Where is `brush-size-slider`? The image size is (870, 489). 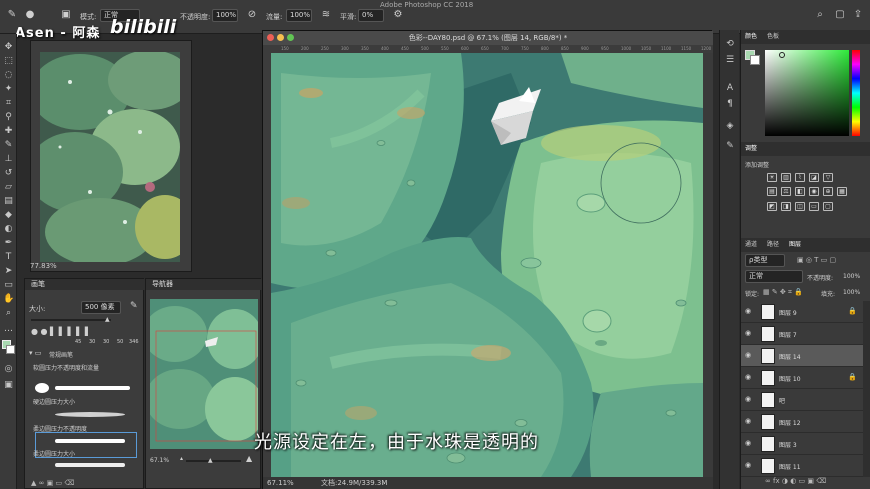 brush-size-slider is located at coordinates (71, 320).